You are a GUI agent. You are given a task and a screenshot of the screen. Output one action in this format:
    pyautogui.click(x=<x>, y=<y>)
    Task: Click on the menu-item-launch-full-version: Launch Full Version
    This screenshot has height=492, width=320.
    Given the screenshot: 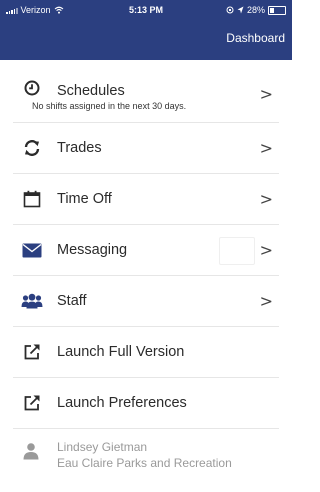 What is the action you would take?
    pyautogui.click(x=146, y=352)
    